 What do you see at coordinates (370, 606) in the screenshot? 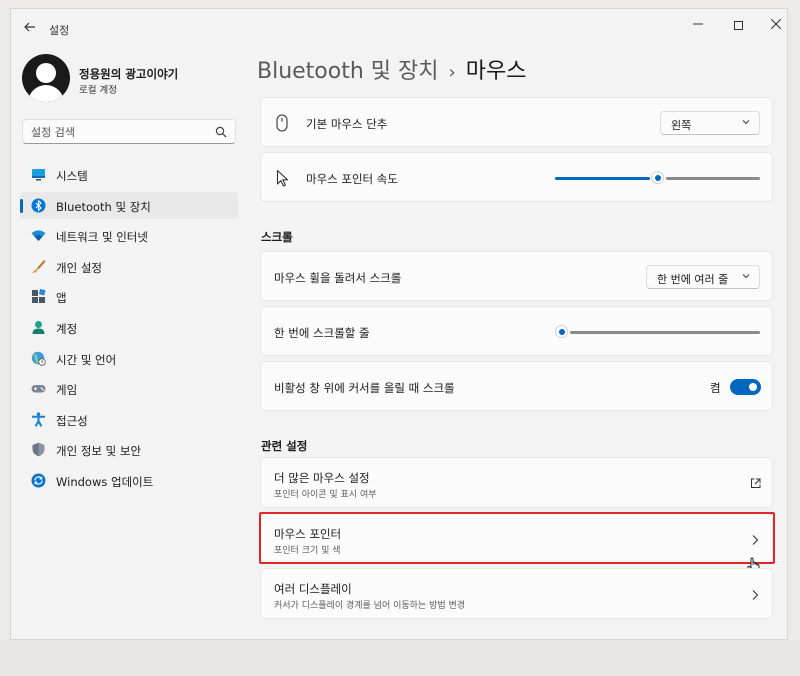
I see `related-item-subtitle: 커서가 디스플레이 경계를 넘어 이동하는 방법 변경` at bounding box center [370, 606].